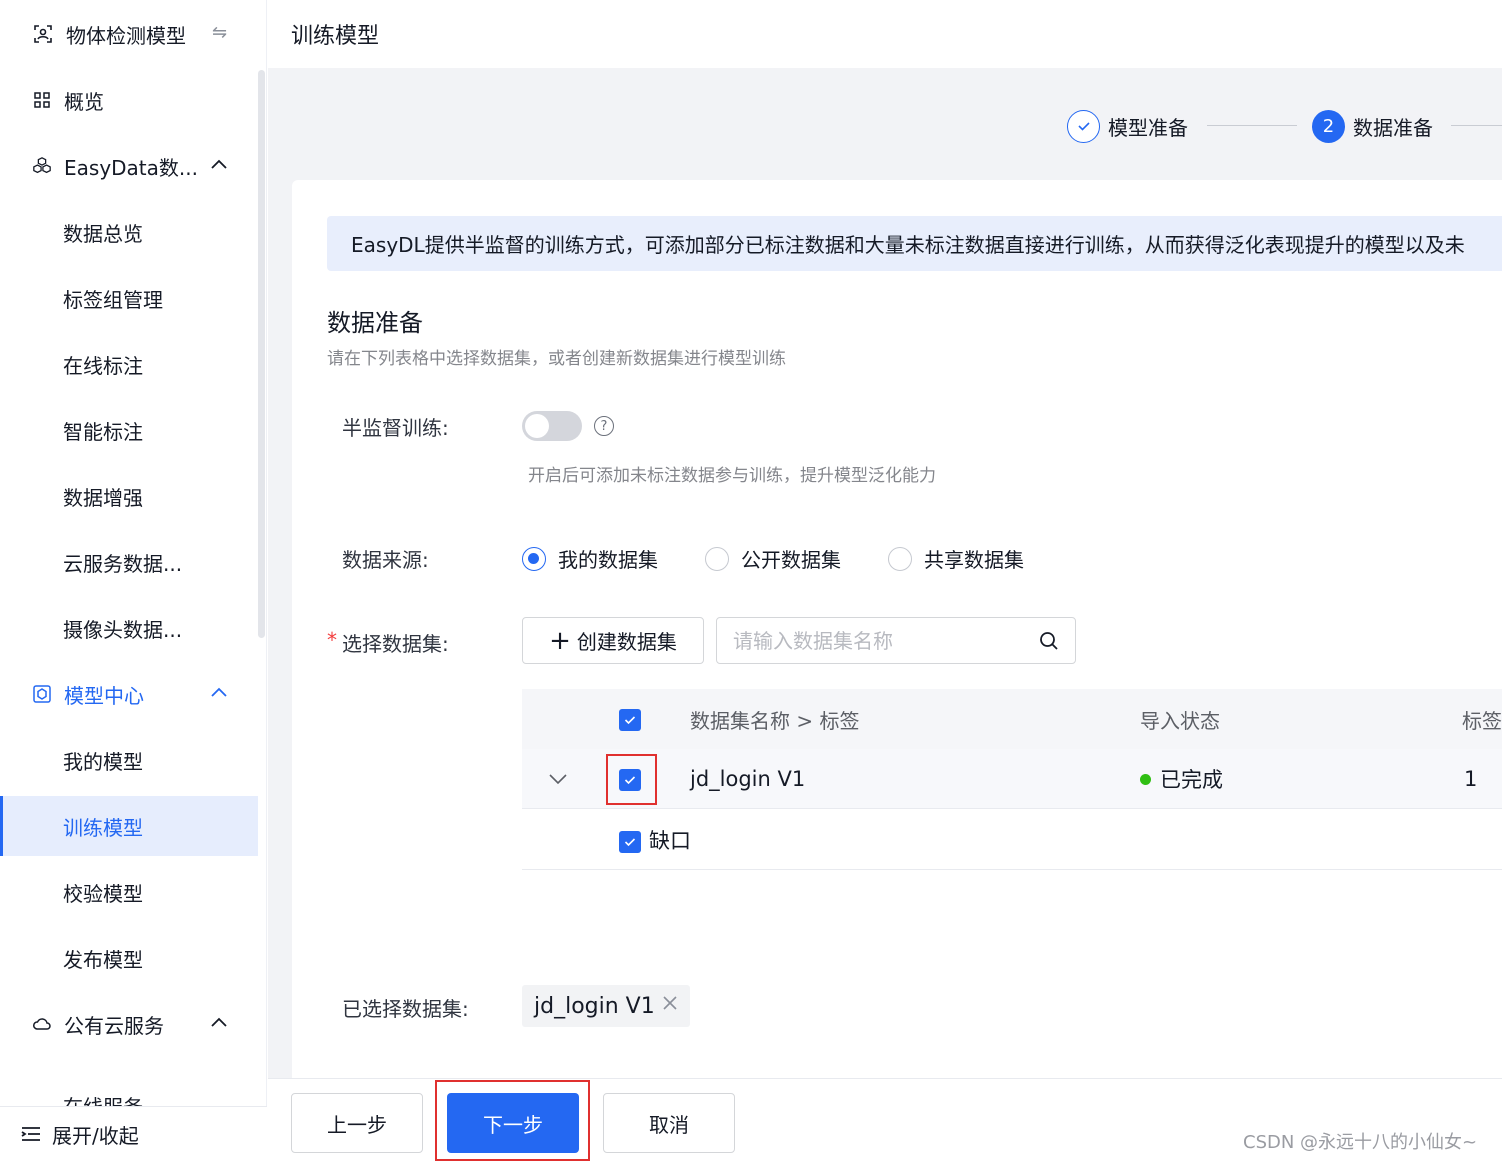 The image size is (1502, 1161). Describe the element at coordinates (405, 1009) in the screenshot. I see `selected-datasets-label: 已选择数据集:` at that location.